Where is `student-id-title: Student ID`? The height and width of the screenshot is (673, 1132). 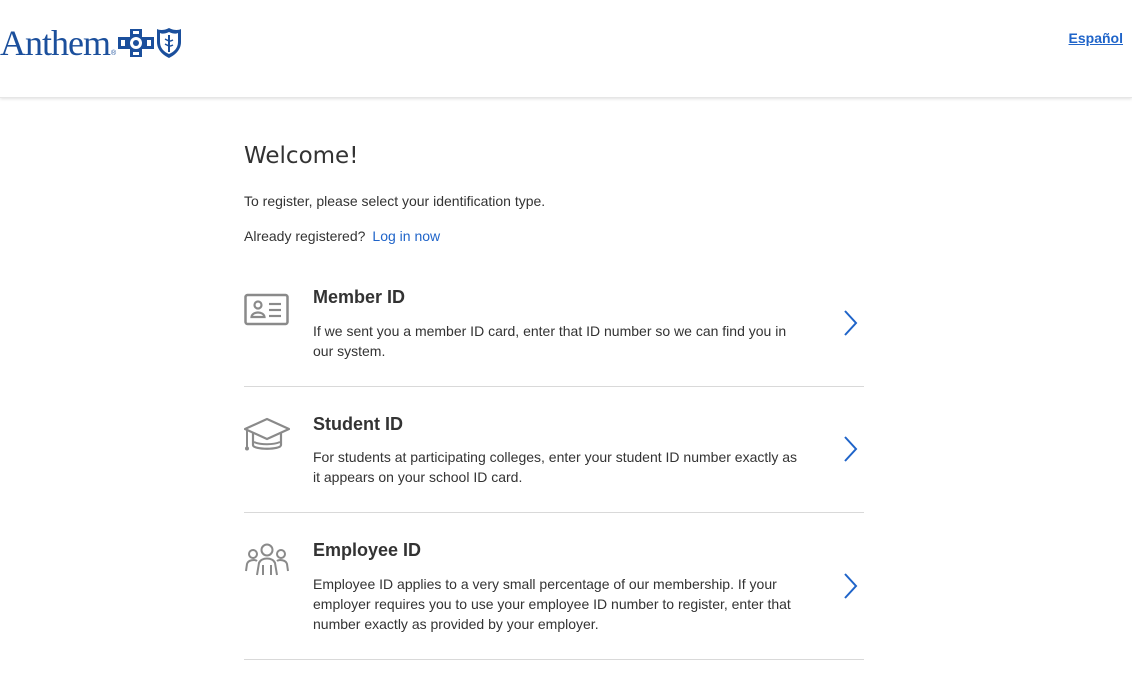 student-id-title: Student ID is located at coordinates (358, 424).